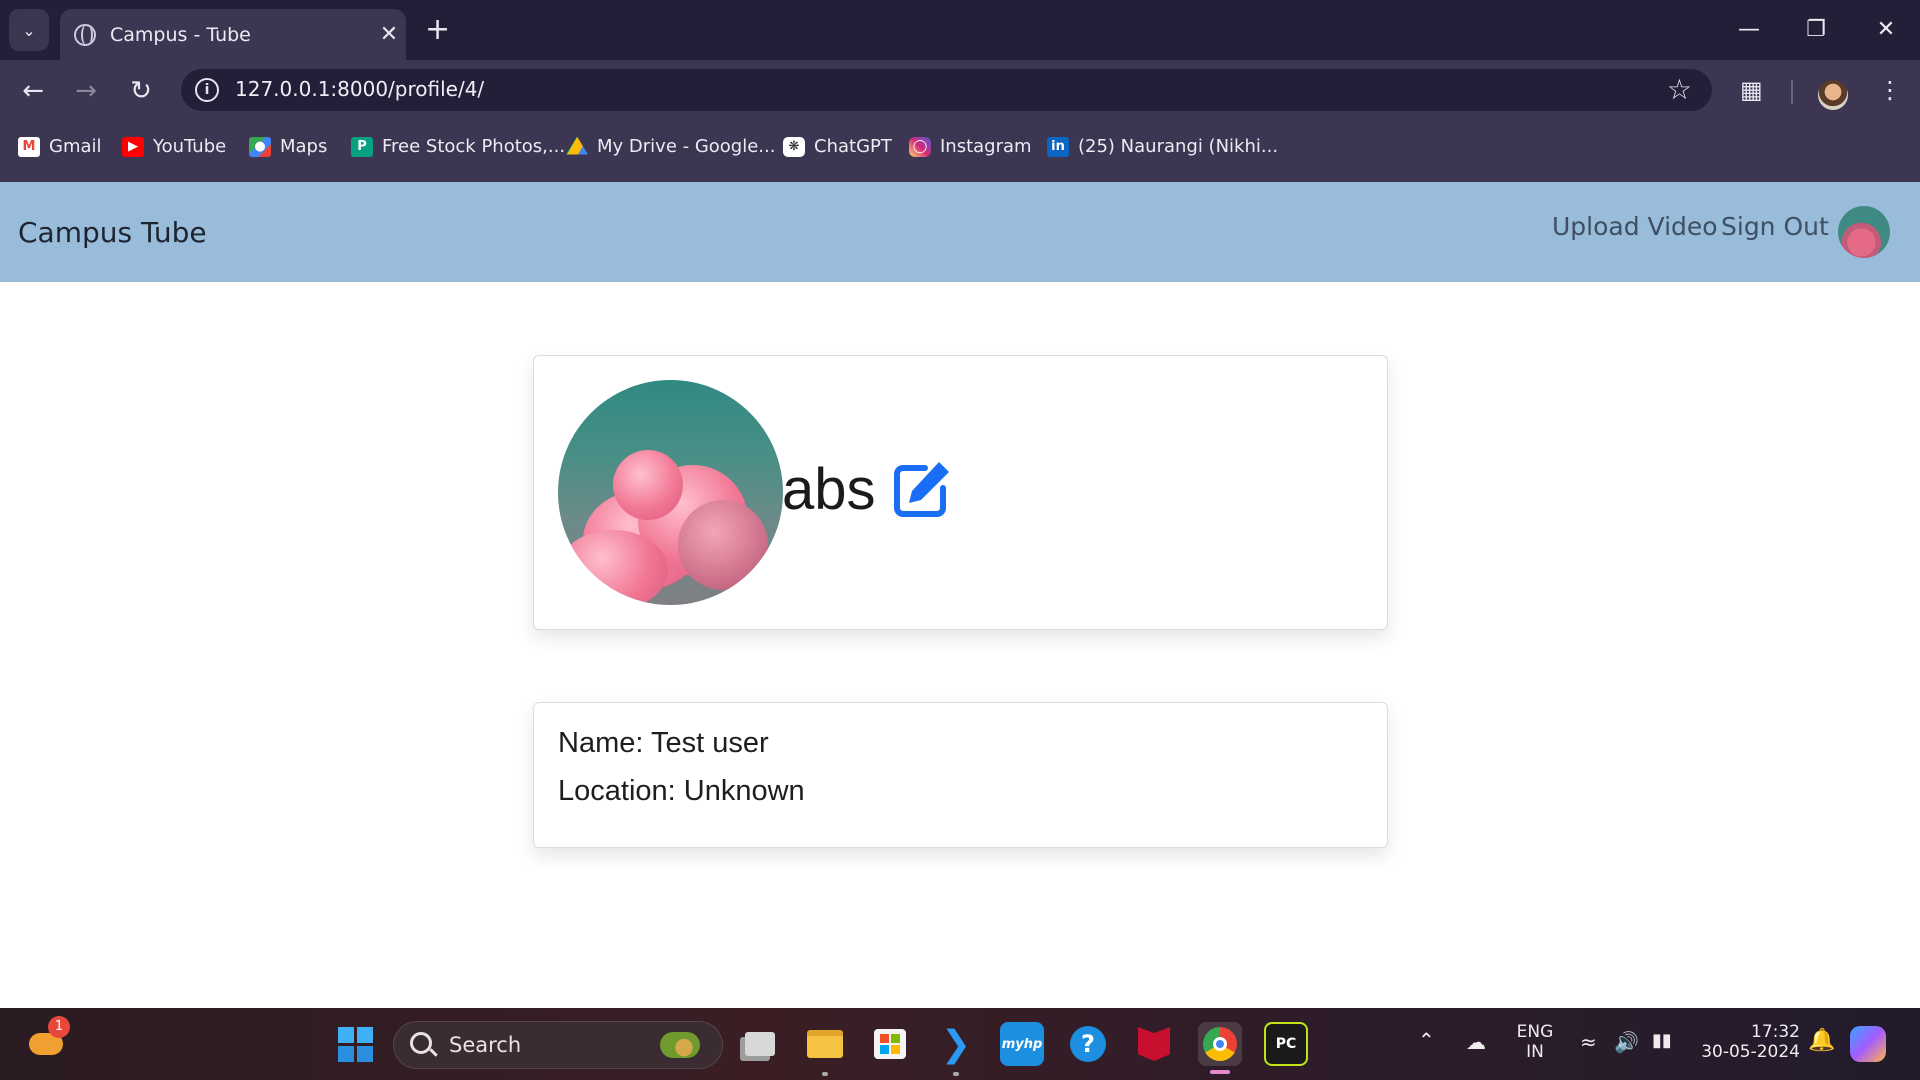 The height and width of the screenshot is (1080, 1920). I want to click on window-close-button: ✕, so click(1886, 30).